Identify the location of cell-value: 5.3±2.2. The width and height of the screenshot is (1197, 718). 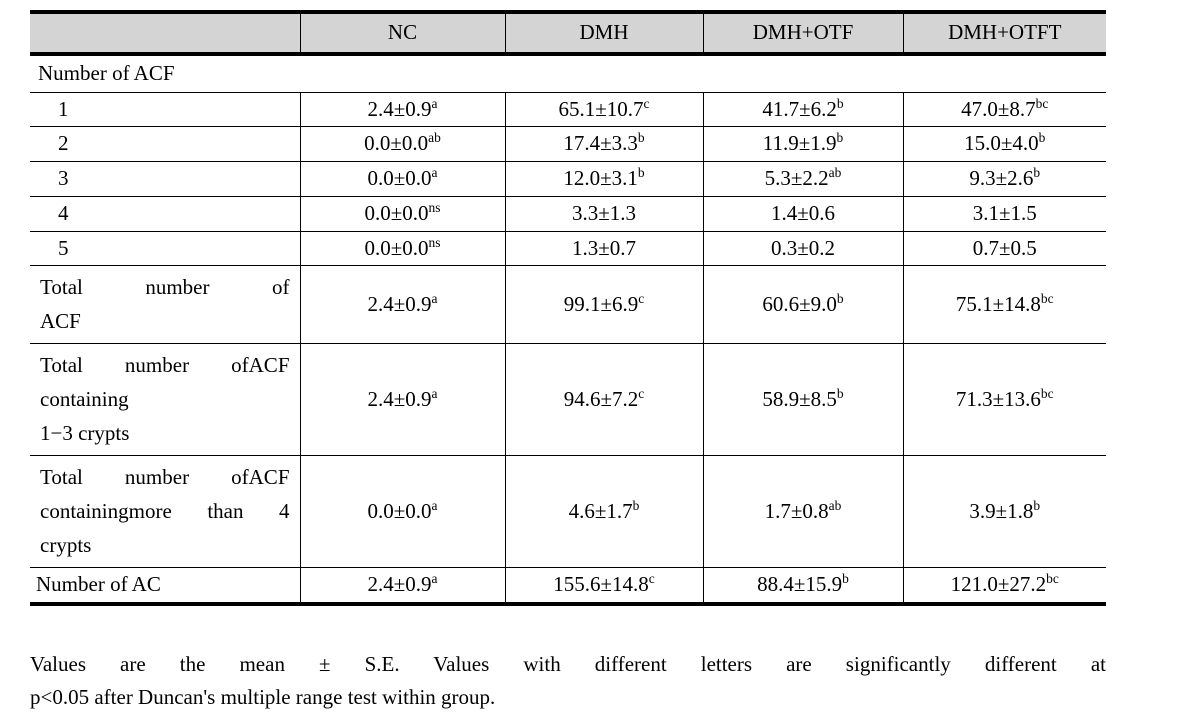
(796, 178).